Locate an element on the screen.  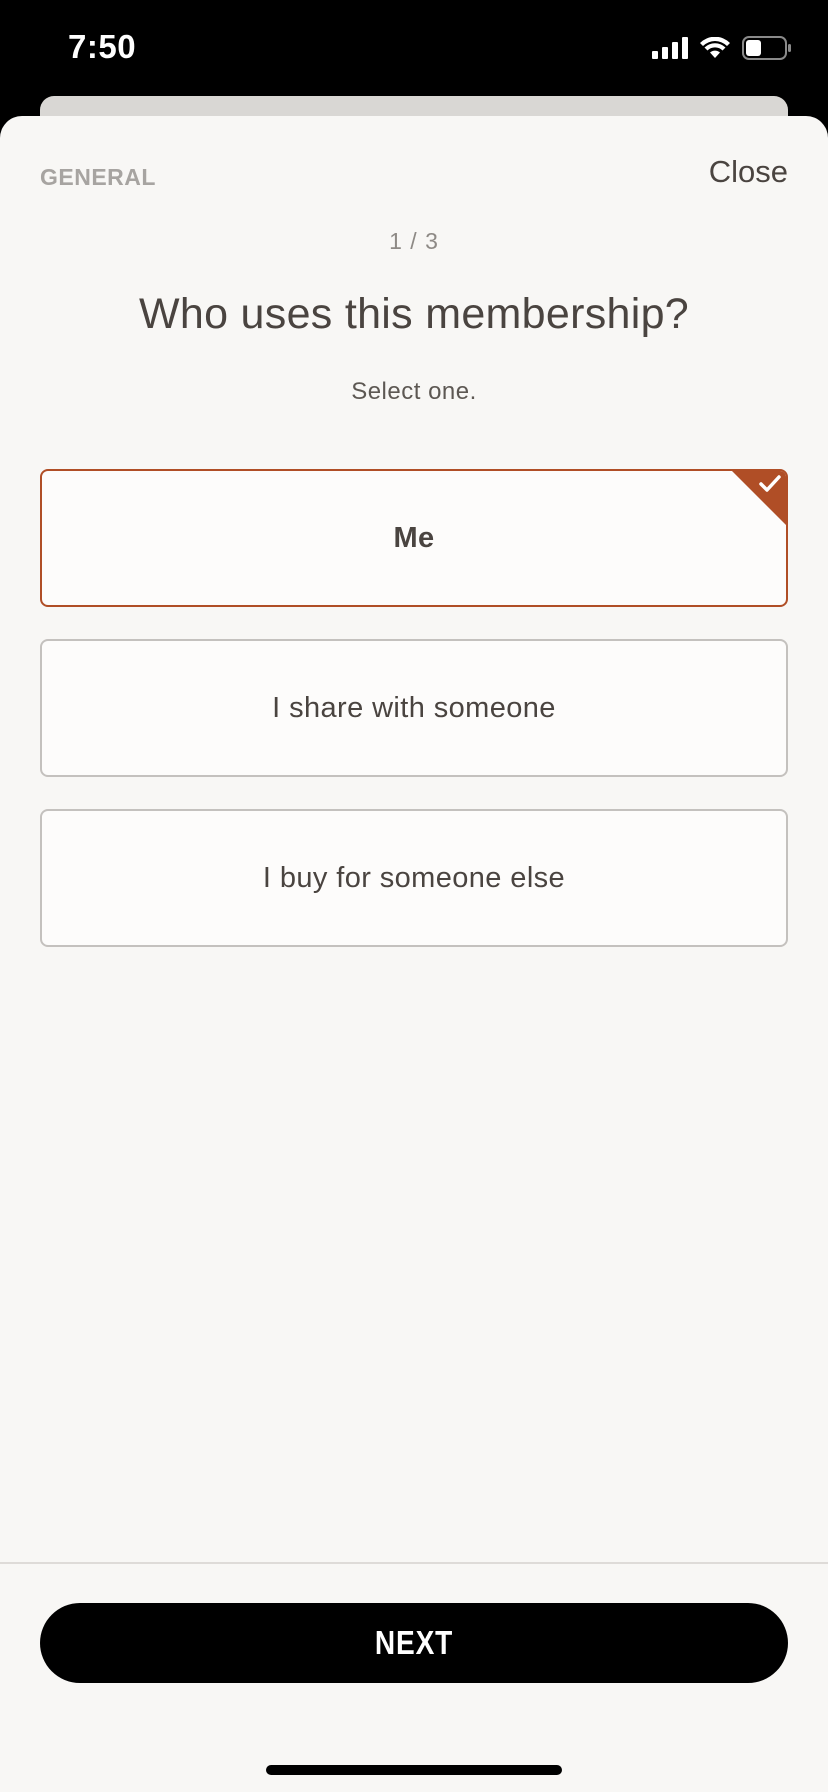
option-me: Me is located at coordinates (414, 538).